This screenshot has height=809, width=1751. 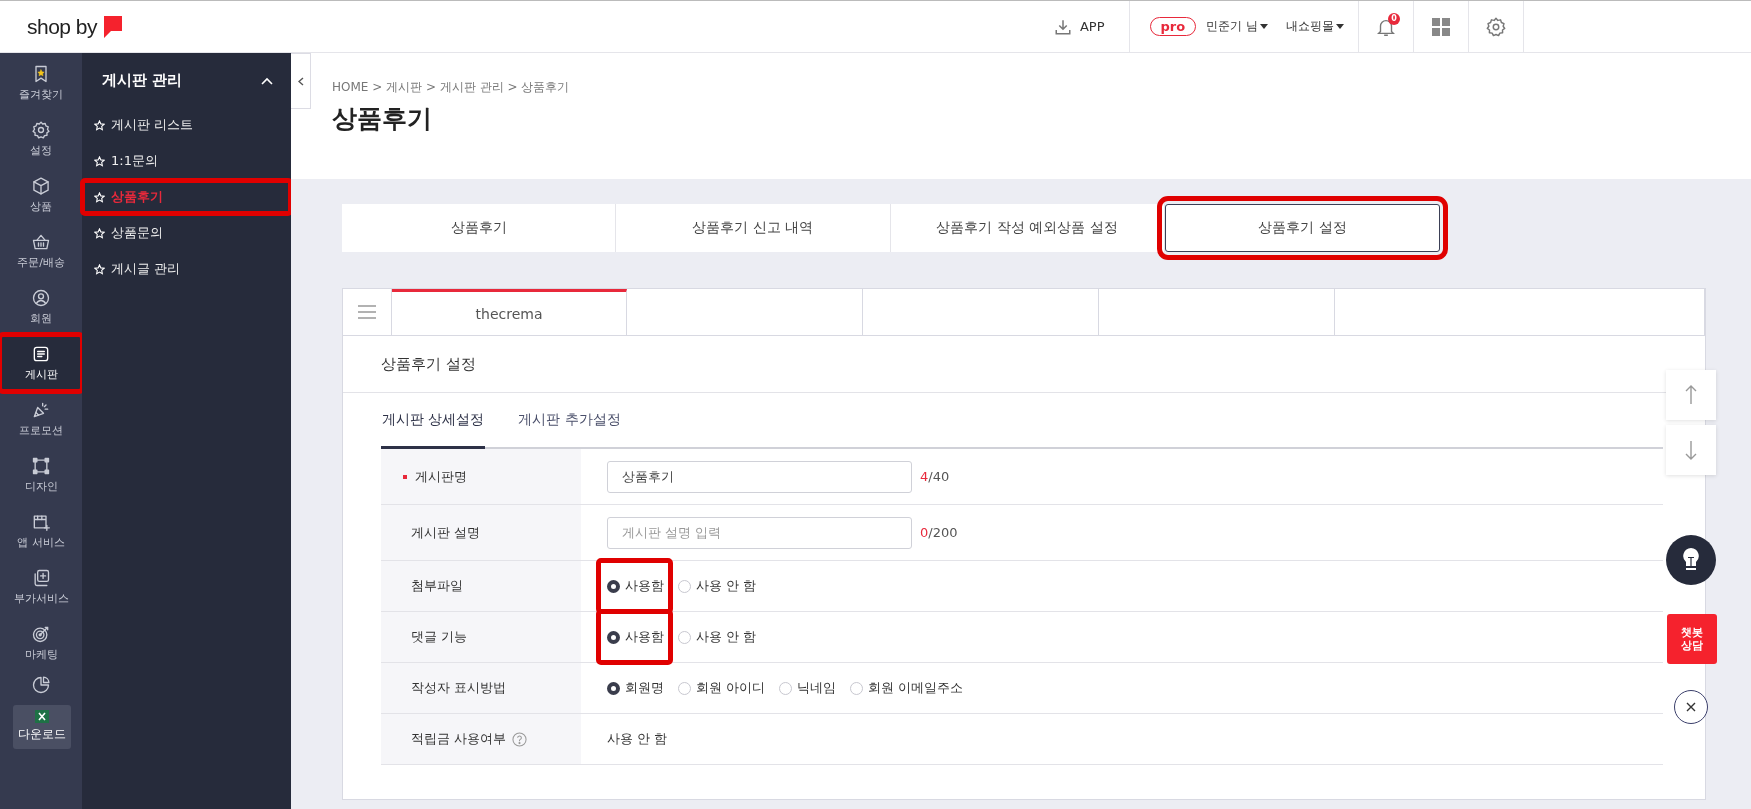 I want to click on nav-rail-item: 즐겨찾기, so click(x=41, y=83).